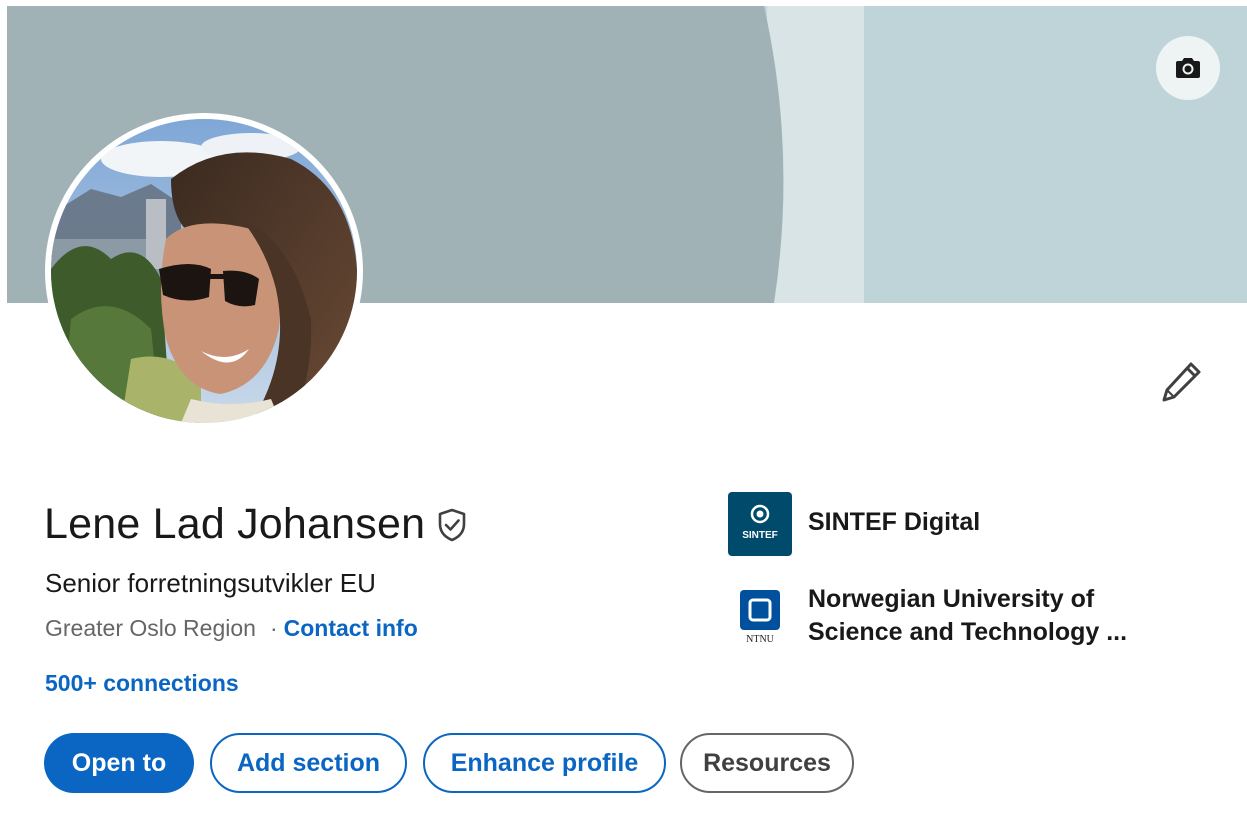  I want to click on resources-button: Resources, so click(767, 763).